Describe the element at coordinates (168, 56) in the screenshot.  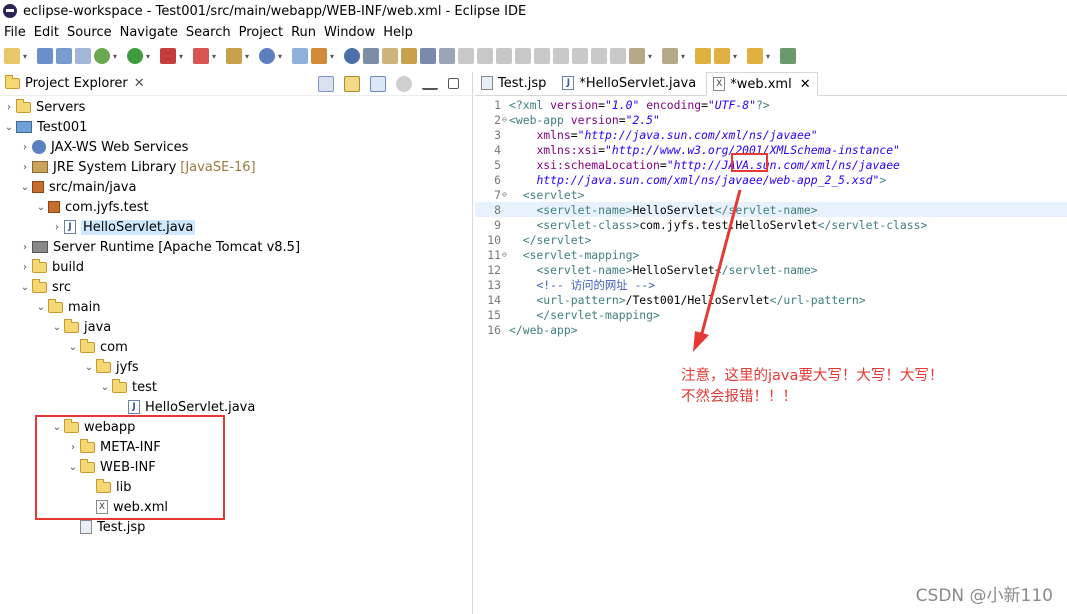
I see `external-tools-icon` at that location.